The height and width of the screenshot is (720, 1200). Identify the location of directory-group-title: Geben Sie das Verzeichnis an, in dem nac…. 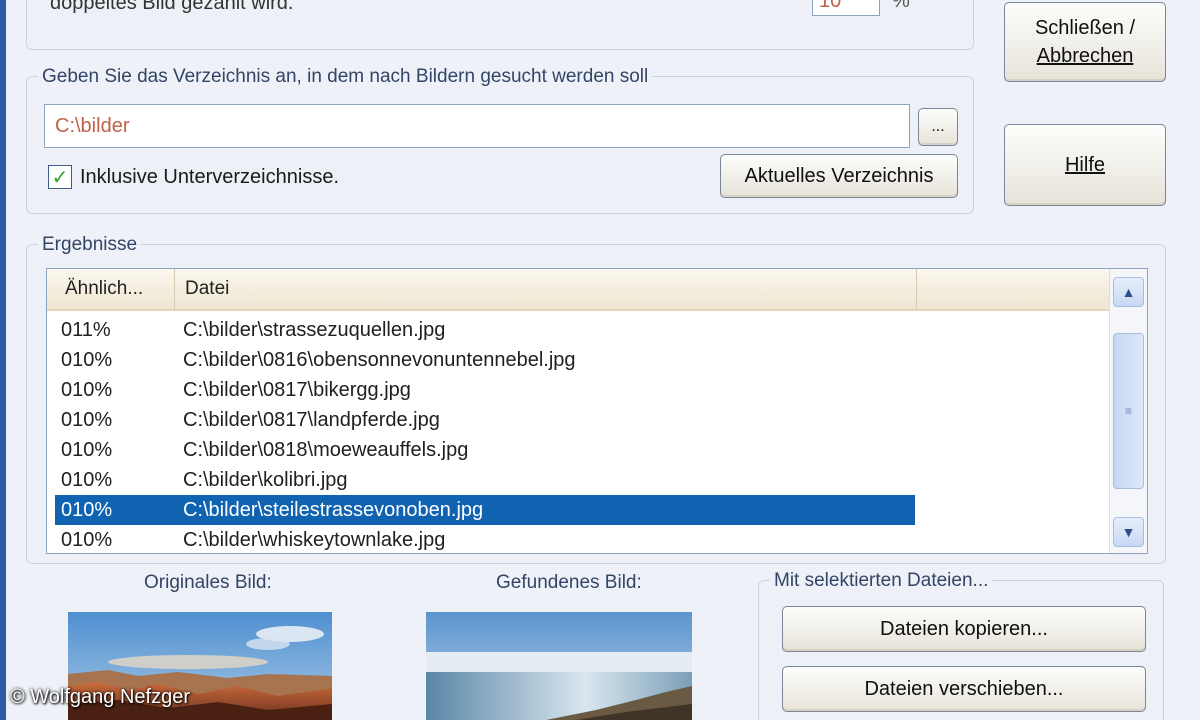
(345, 77).